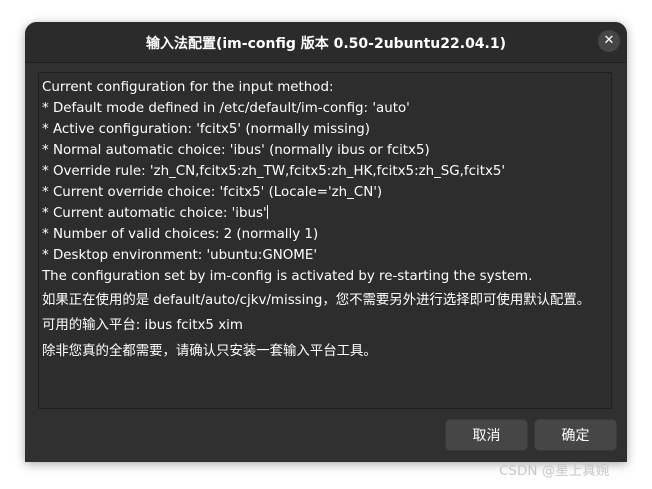 The image size is (652, 489). I want to click on message-line: * Current automatic choice: 'ibus', so click(154, 213).